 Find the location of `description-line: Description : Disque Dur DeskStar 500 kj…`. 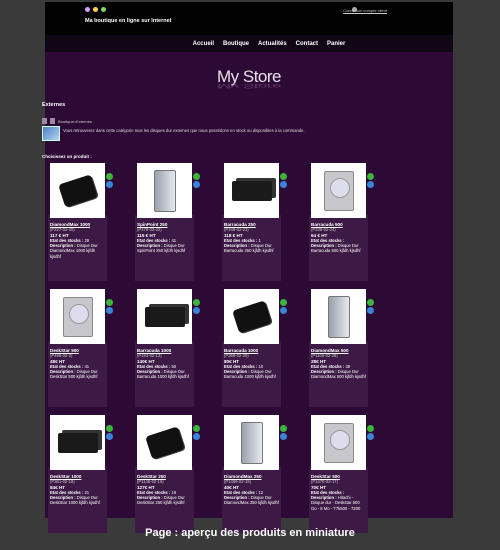

description-line: Description : Disque Dur DeskStar 500 kj… is located at coordinates (77, 374).